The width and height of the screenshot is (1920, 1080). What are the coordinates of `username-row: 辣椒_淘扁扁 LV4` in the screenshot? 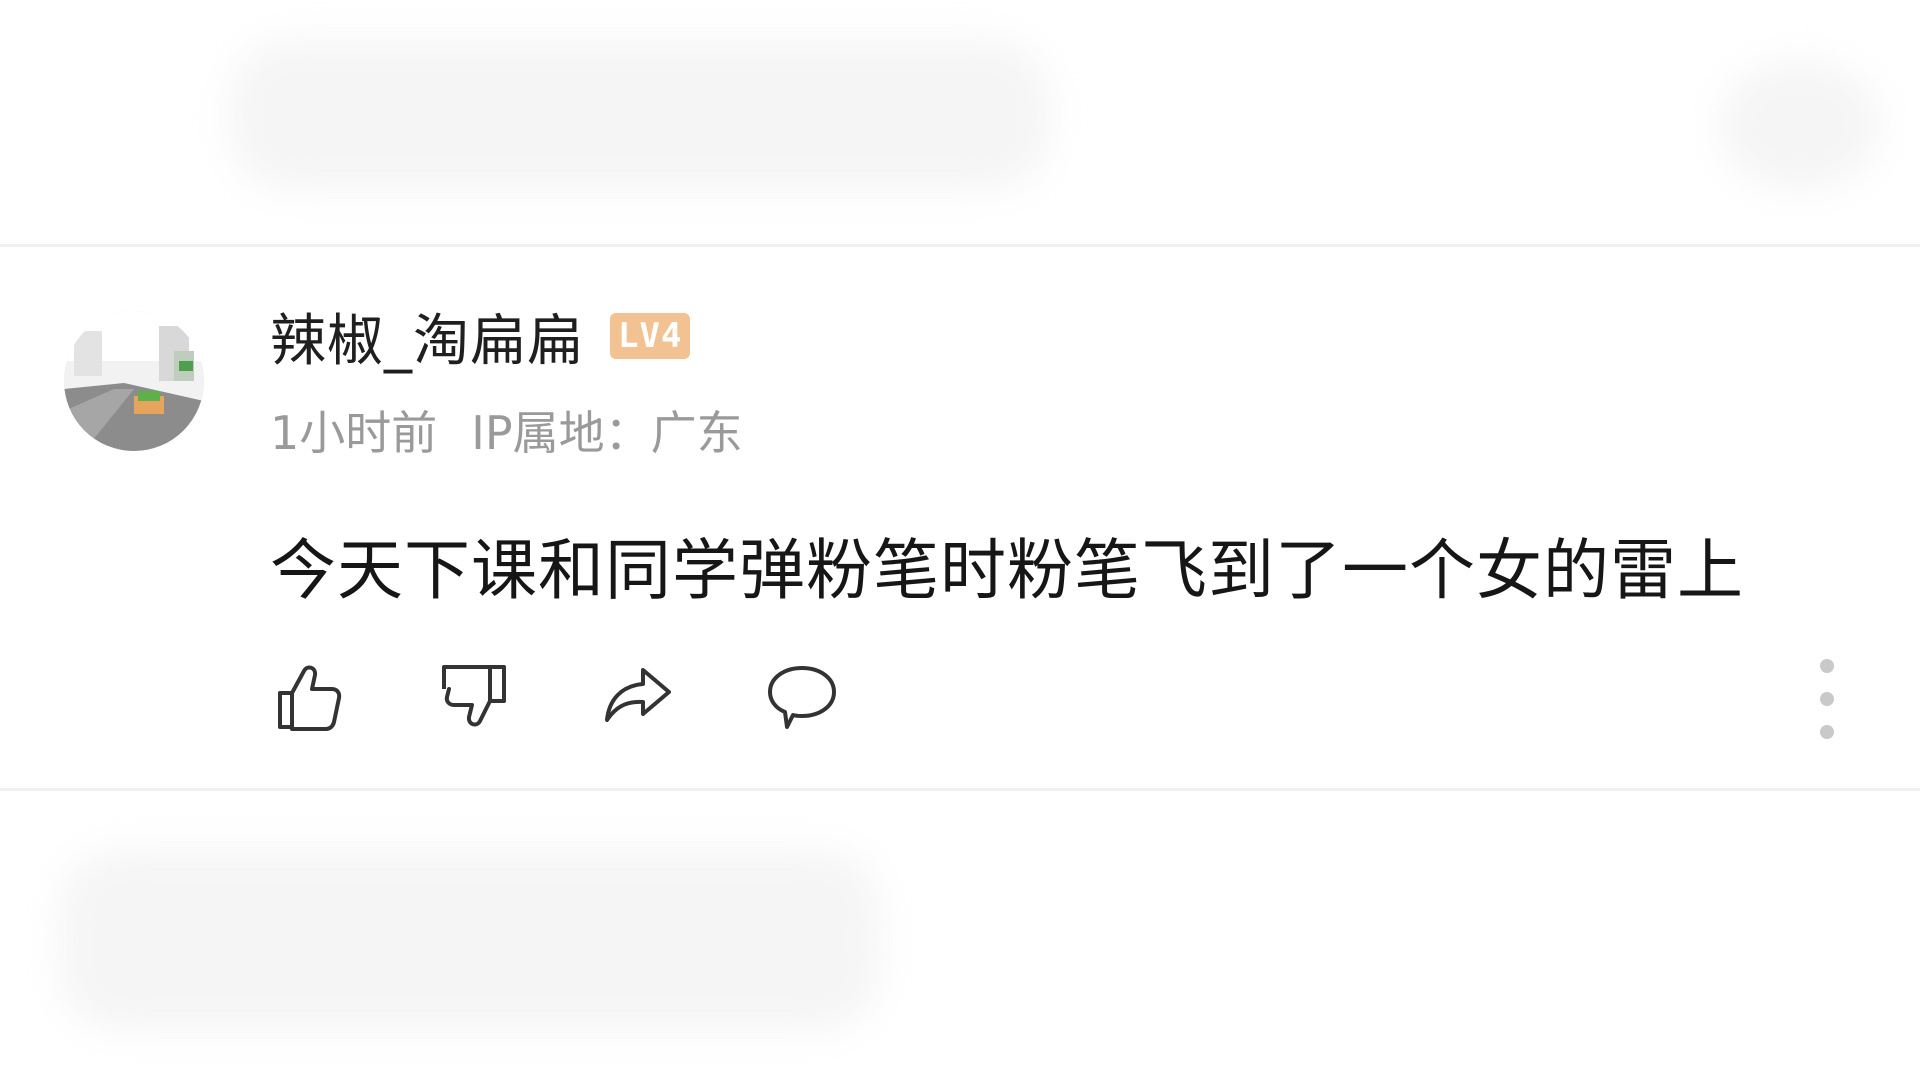 It's located at (480, 337).